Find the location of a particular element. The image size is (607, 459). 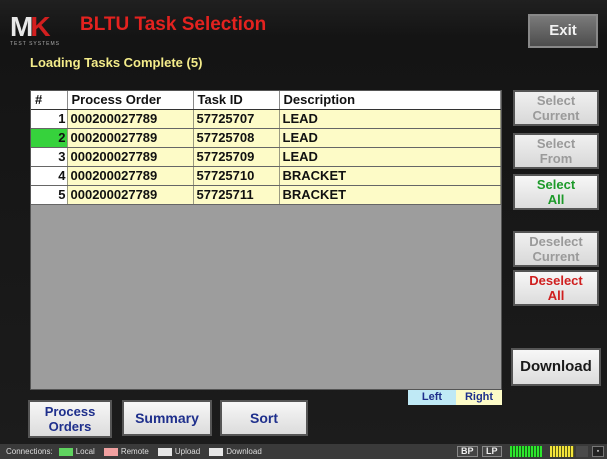

corner-icon: ▪ is located at coordinates (598, 451).